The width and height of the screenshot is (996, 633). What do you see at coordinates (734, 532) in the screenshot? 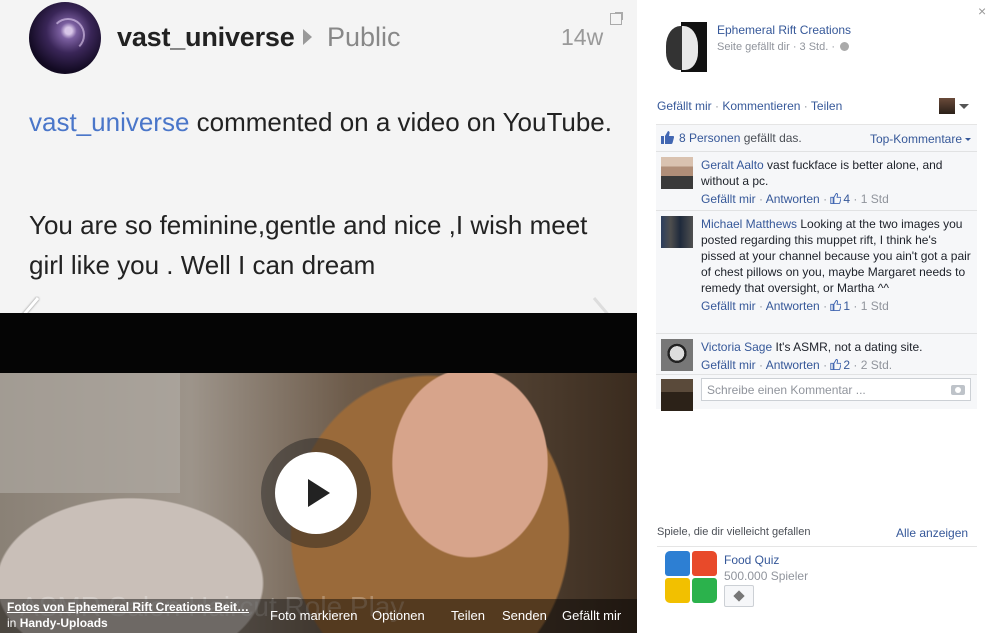
I see `games-section-title: Spiele, die dir vielleicht gefallen` at bounding box center [734, 532].